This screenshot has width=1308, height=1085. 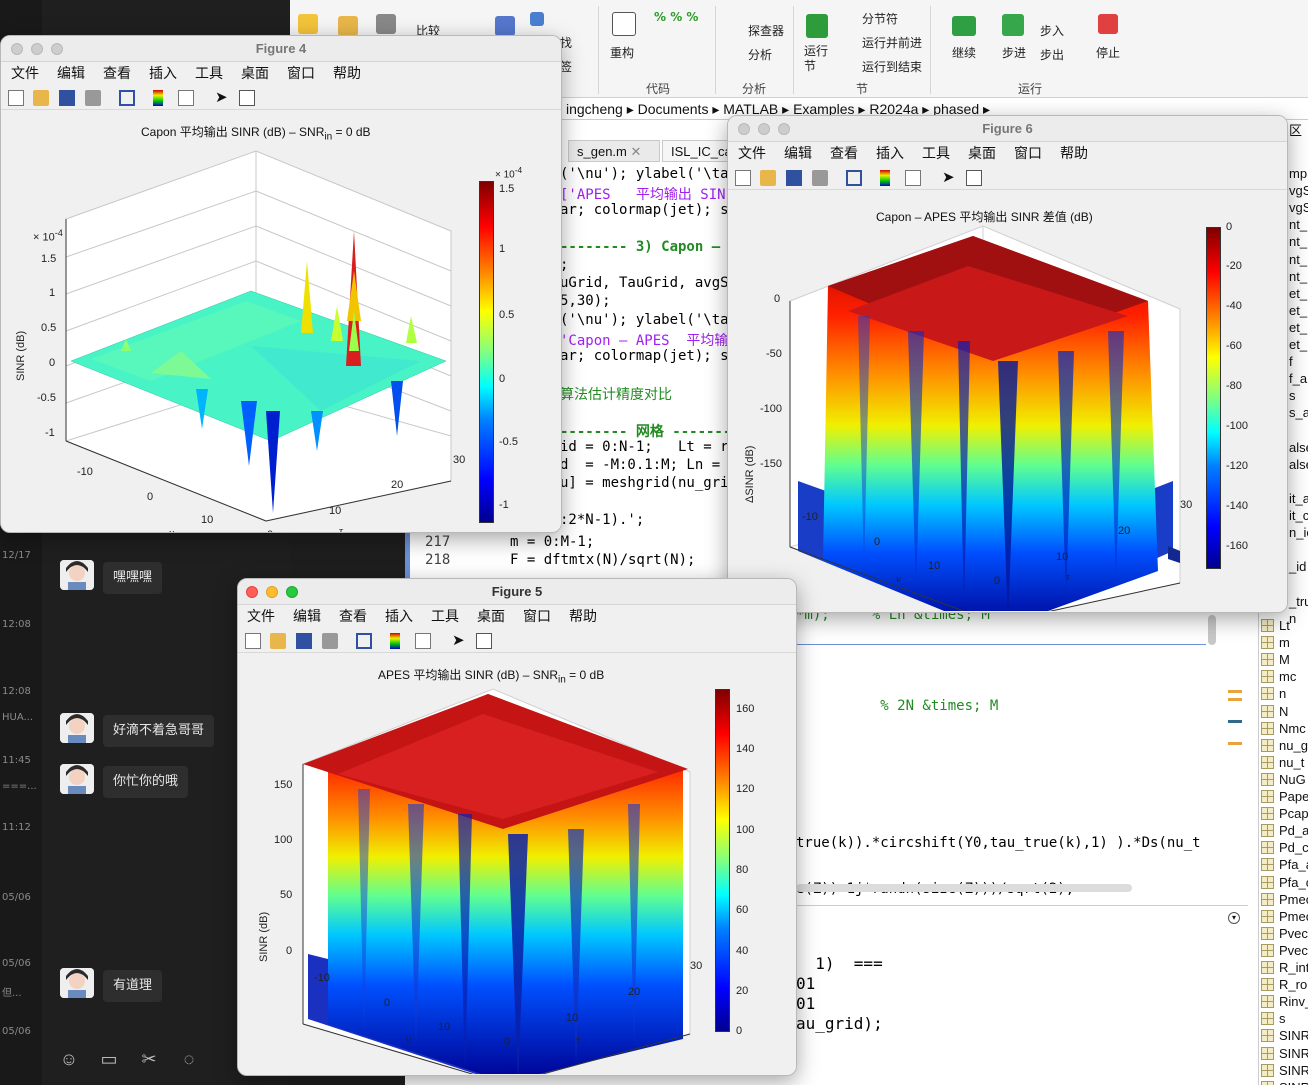 What do you see at coordinates (1283, 762) in the screenshot?
I see `workspace-variable: nu_t` at bounding box center [1283, 762].